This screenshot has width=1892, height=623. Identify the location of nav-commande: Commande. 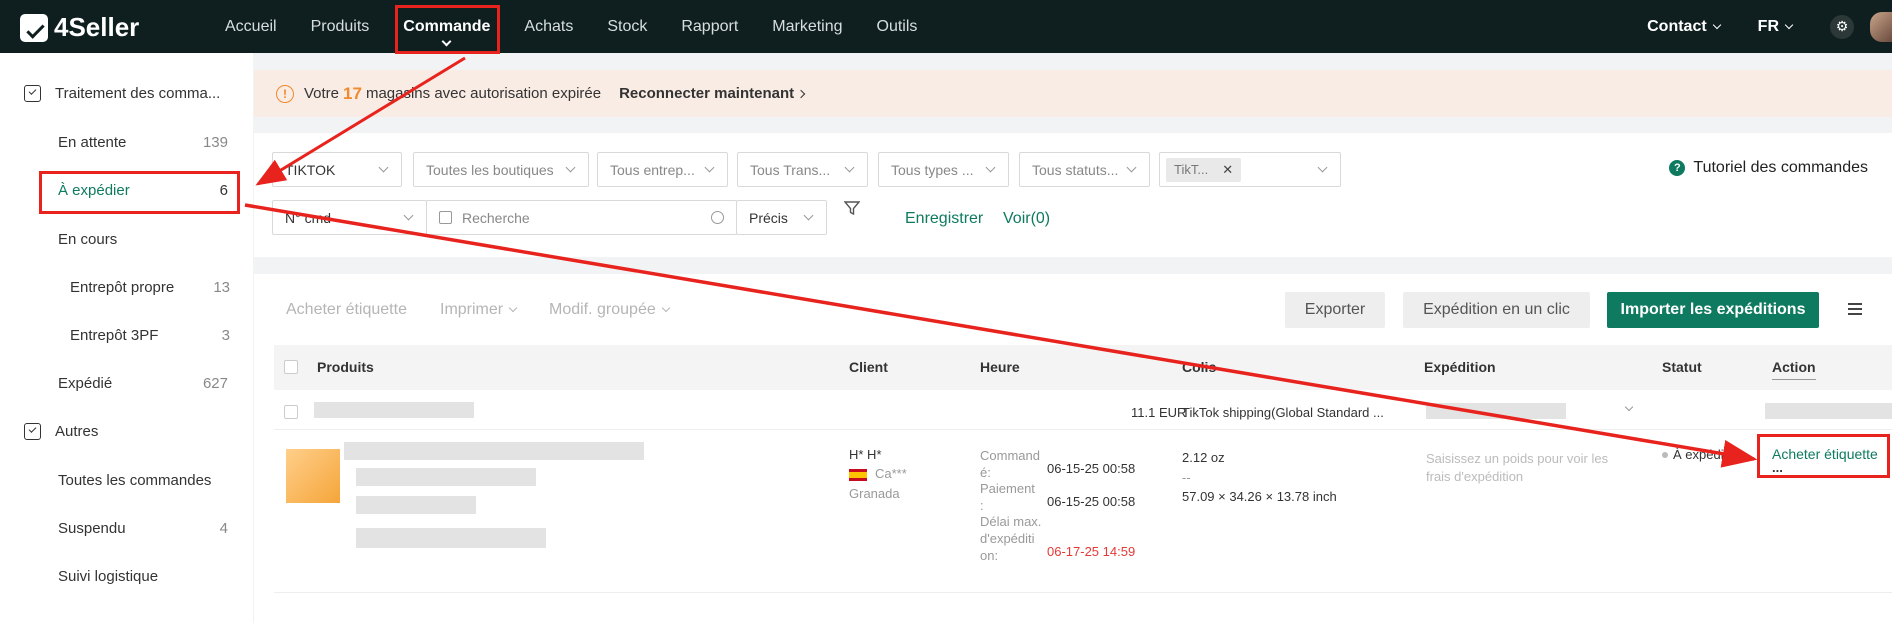
(446, 26).